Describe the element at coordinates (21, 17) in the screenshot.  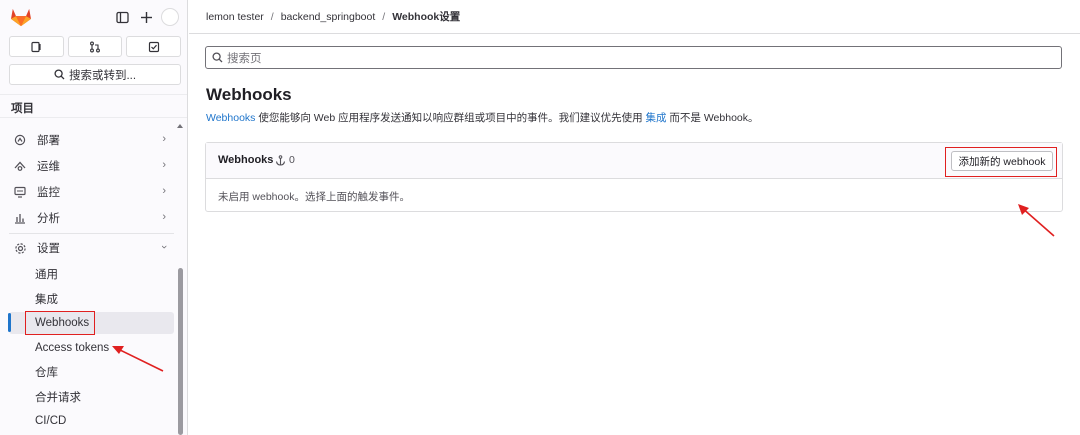
I see `gitlab-logo-icon` at that location.